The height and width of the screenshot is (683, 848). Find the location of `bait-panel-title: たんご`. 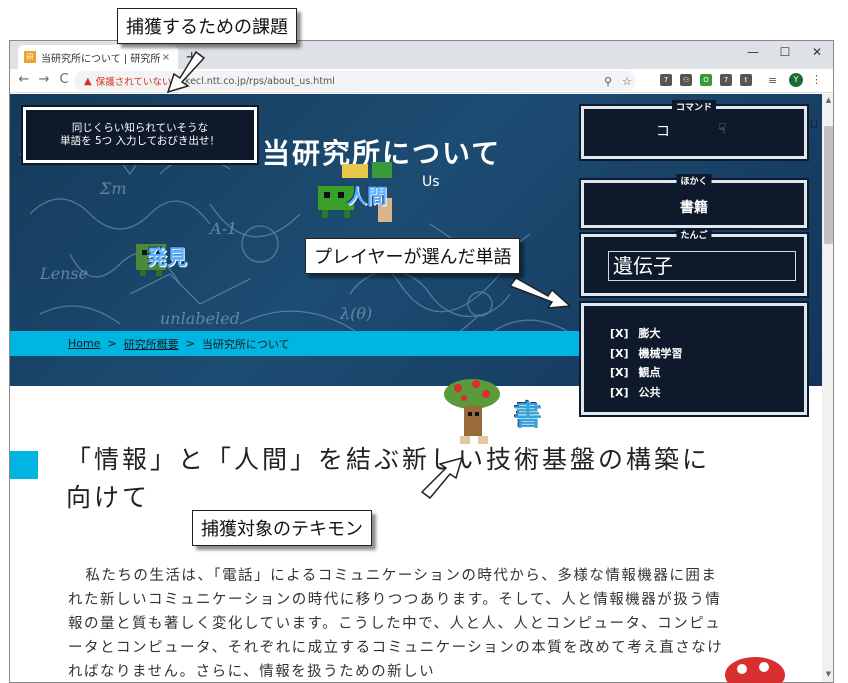

bait-panel-title: たんご is located at coordinates (694, 234).